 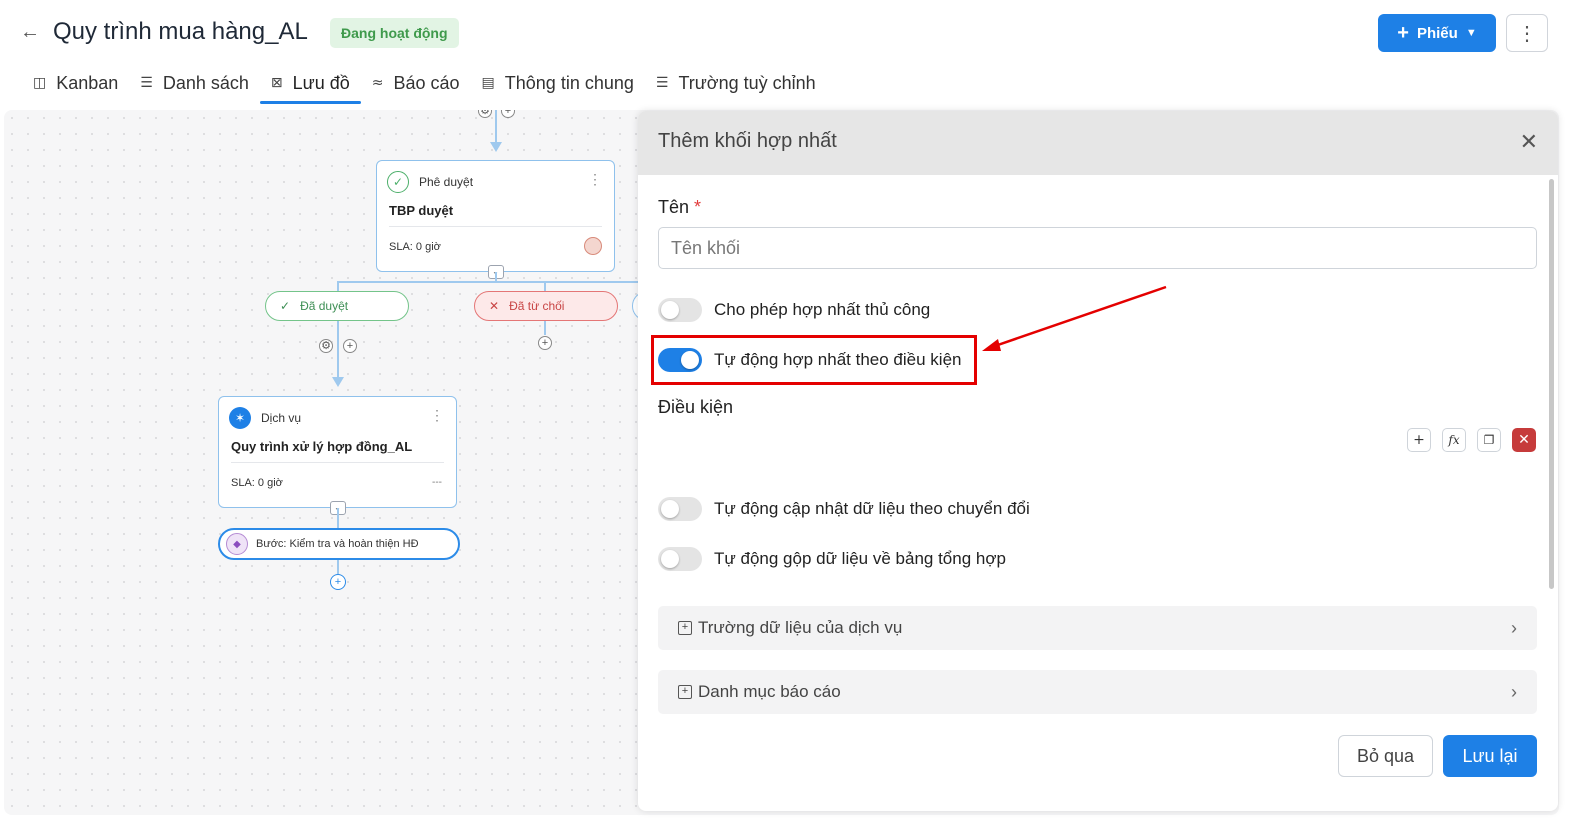 What do you see at coordinates (87, 82) in the screenshot?
I see `tab-label: Kanban` at bounding box center [87, 82].